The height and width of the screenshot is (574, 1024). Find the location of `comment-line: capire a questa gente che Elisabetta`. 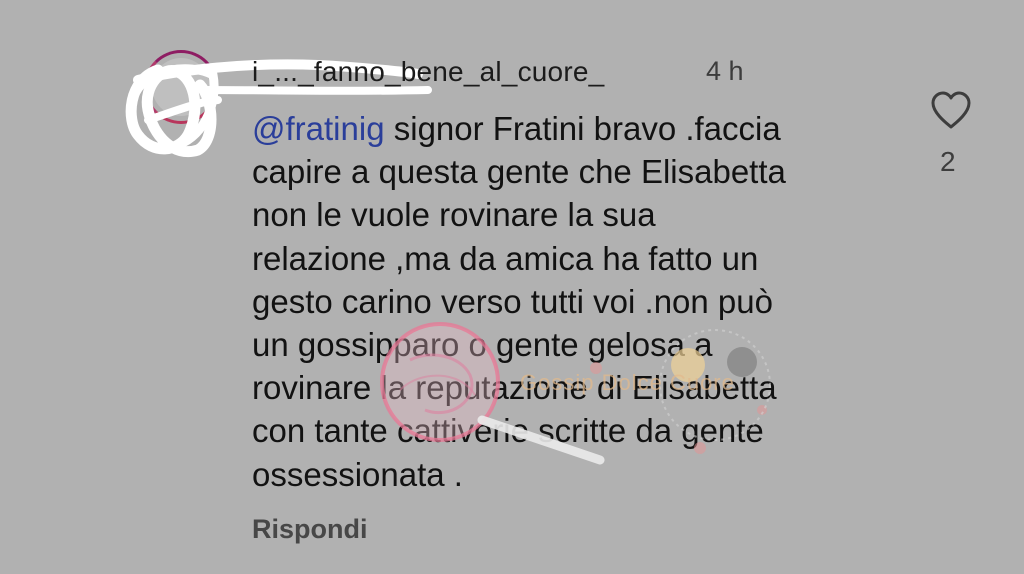

comment-line: capire a questa gente che Elisabetta is located at coordinates (519, 172).